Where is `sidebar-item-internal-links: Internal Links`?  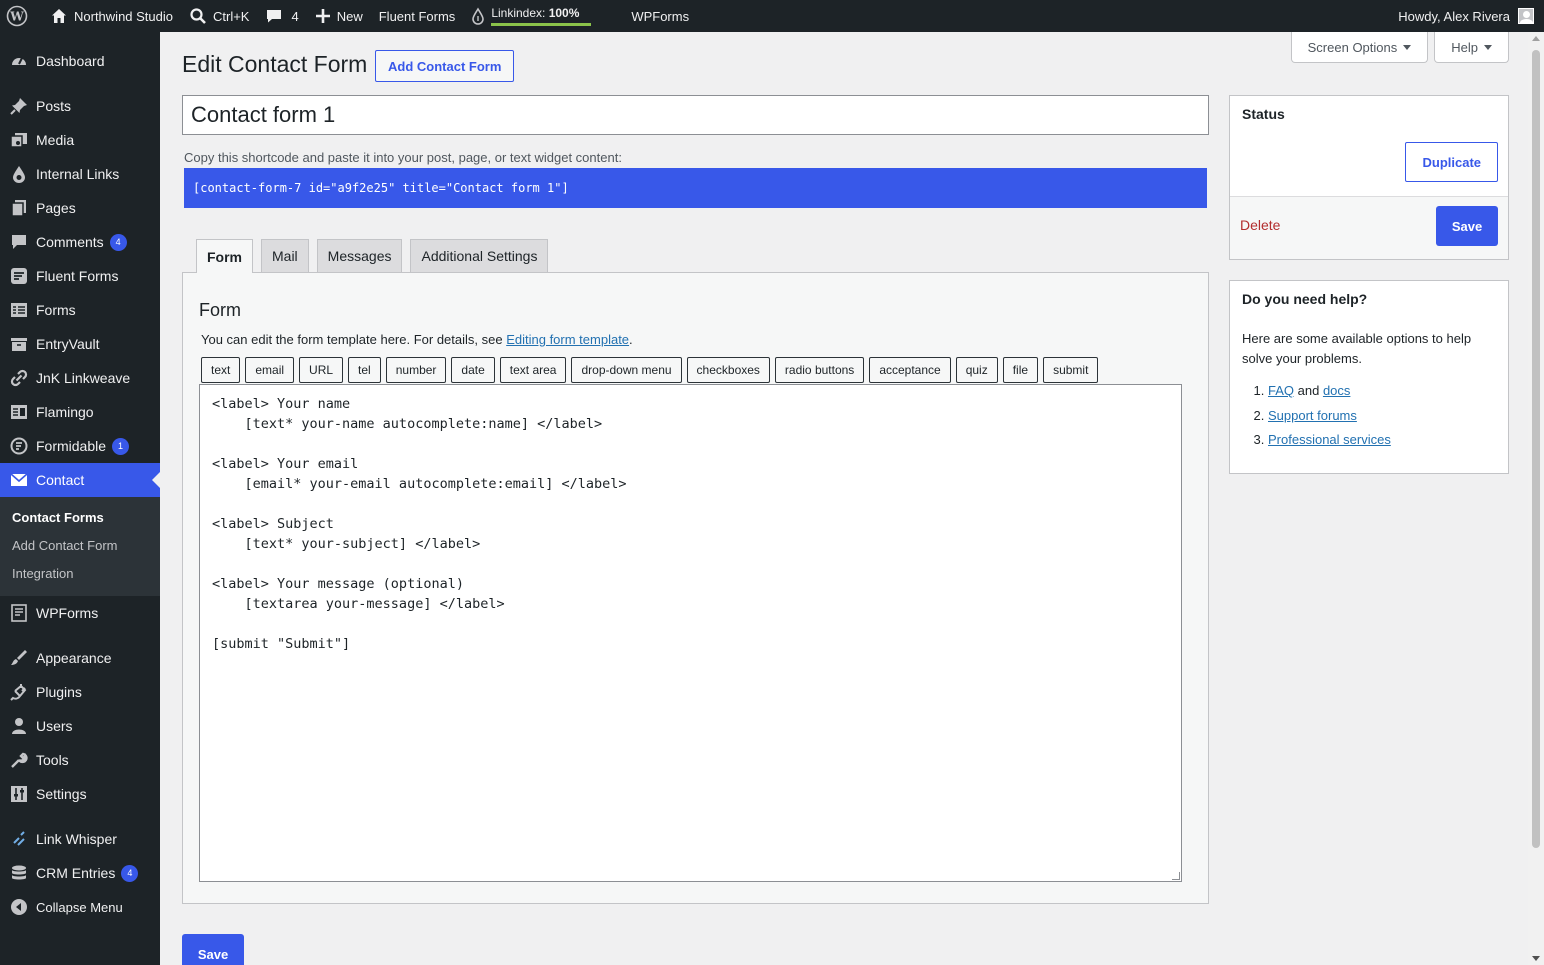
sidebar-item-internal-links: Internal Links is located at coordinates (80, 174).